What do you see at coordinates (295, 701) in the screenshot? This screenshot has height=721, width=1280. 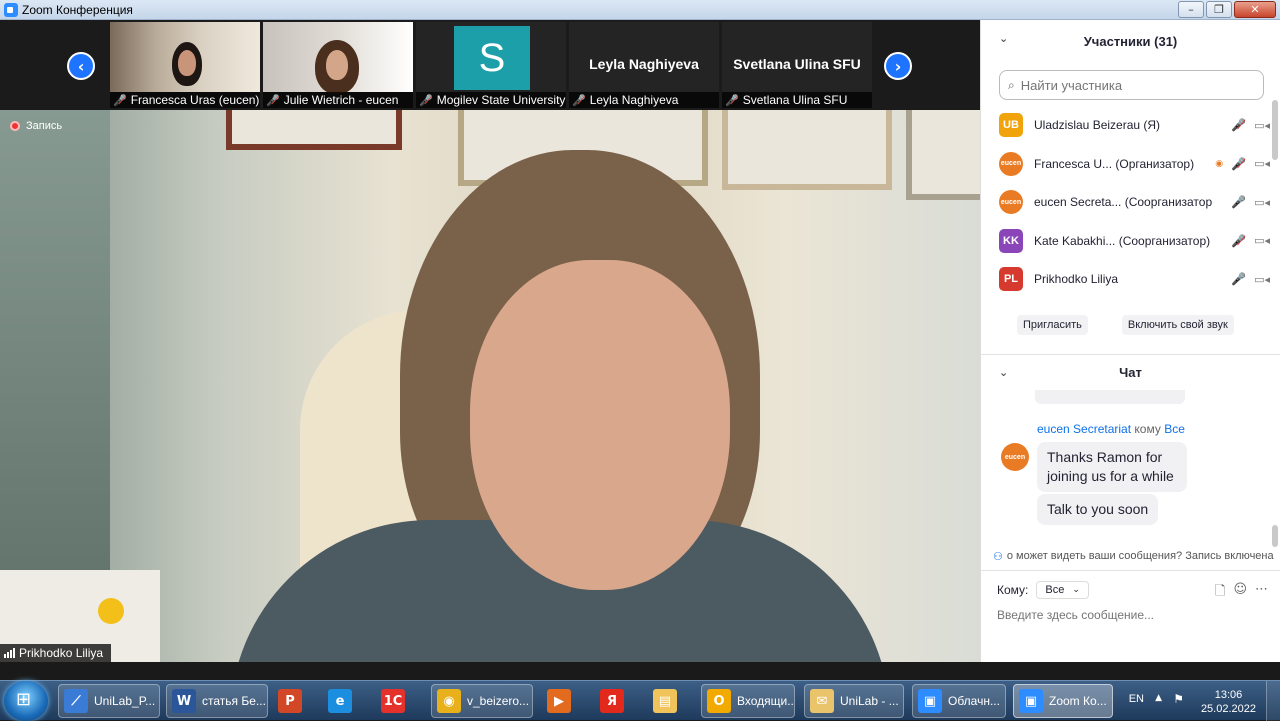 I see `taskbar-powerpoint-button: P` at bounding box center [295, 701].